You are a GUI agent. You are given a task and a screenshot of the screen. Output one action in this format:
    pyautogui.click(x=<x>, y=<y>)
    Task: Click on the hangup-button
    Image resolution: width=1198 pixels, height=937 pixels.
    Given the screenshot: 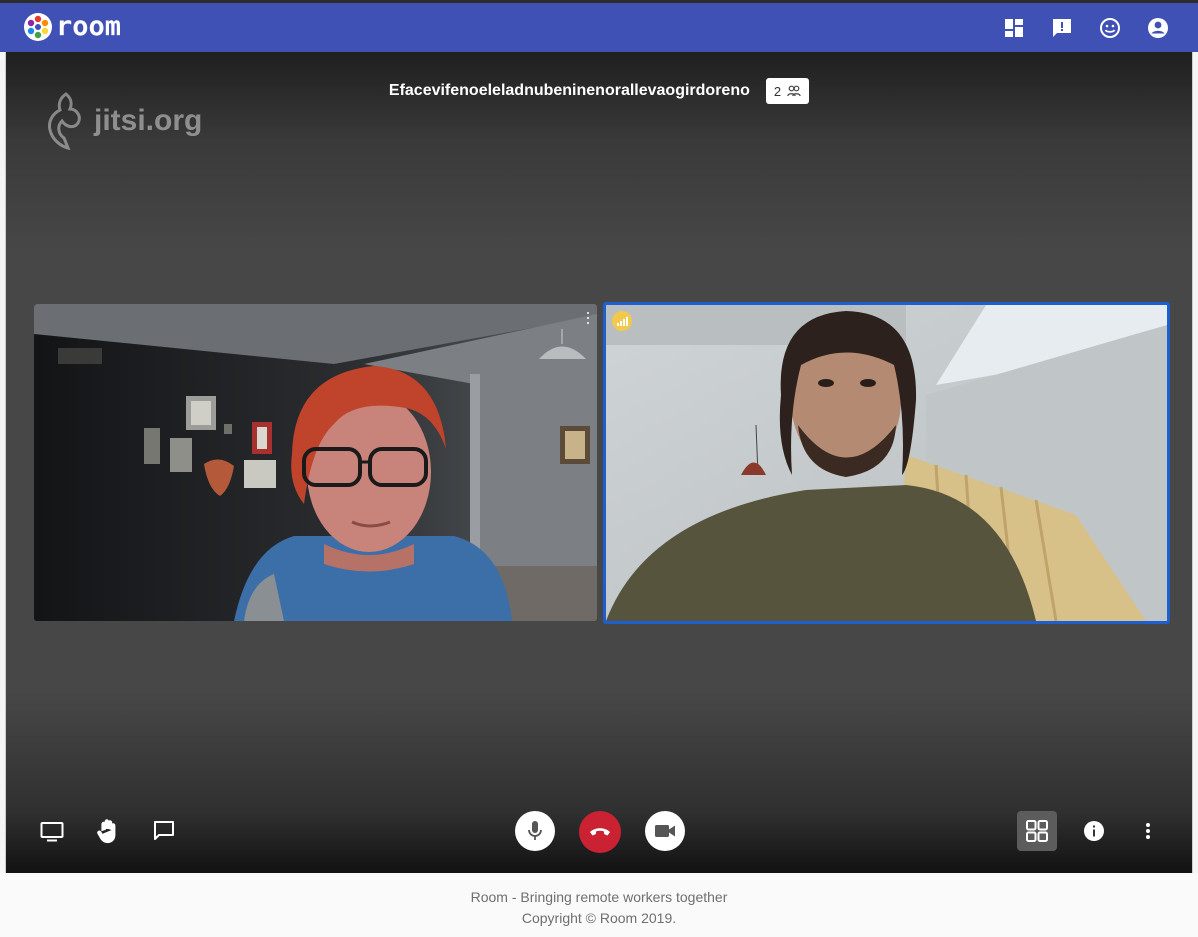 What is the action you would take?
    pyautogui.click(x=600, y=832)
    